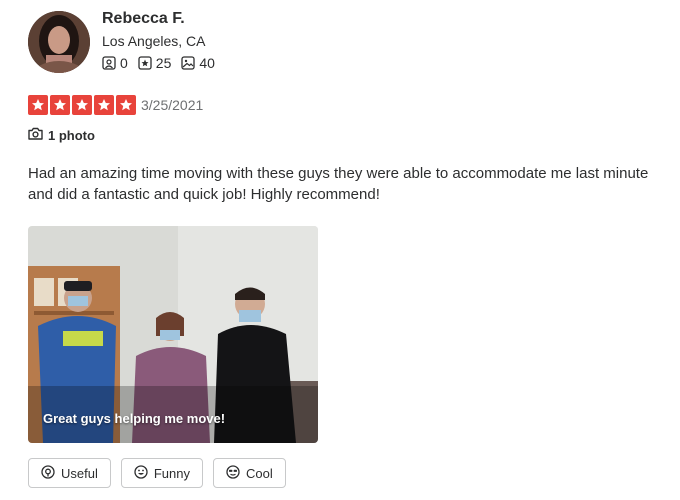  I want to click on review-date: 3/25/2021, so click(172, 105).